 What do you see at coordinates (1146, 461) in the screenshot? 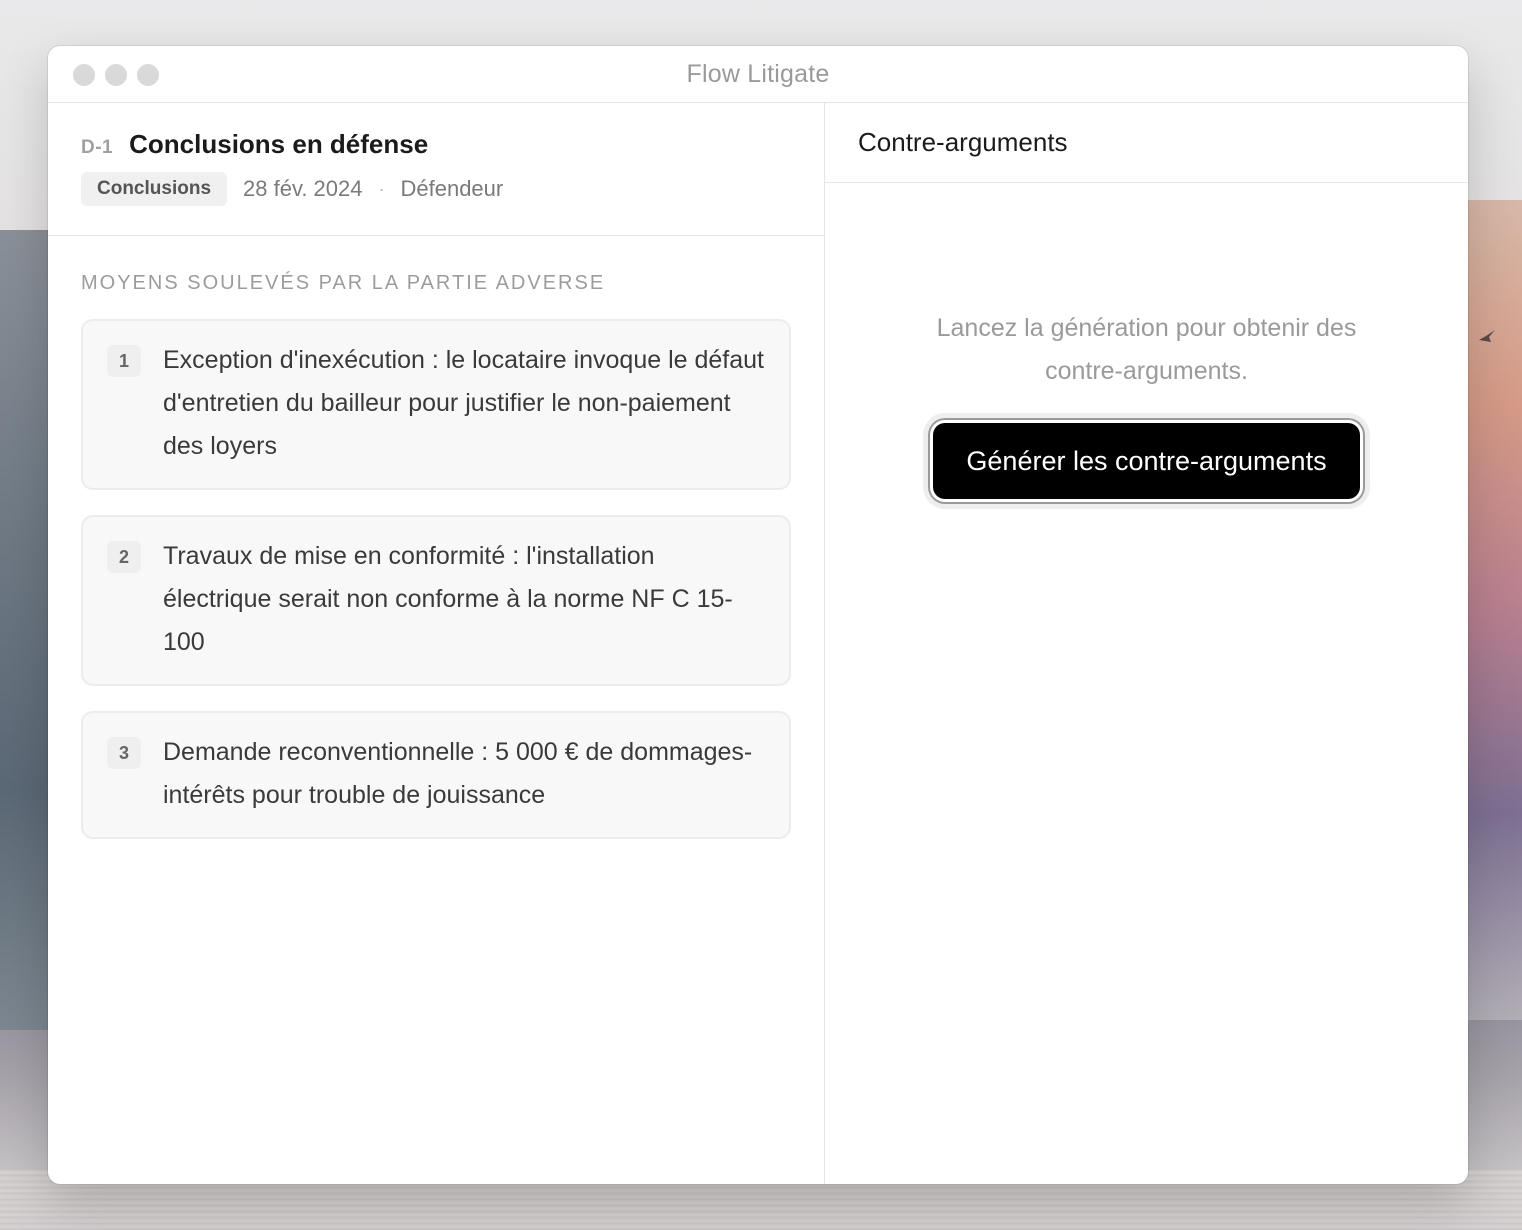
I see `generate-counter-arguments-button: Générer les contre-arguments` at bounding box center [1146, 461].